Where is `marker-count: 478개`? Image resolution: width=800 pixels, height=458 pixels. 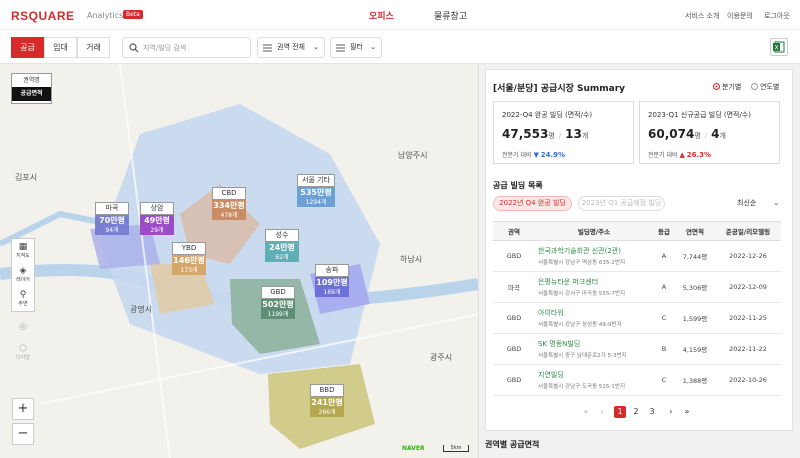
marker-count: 478개 is located at coordinates (229, 215).